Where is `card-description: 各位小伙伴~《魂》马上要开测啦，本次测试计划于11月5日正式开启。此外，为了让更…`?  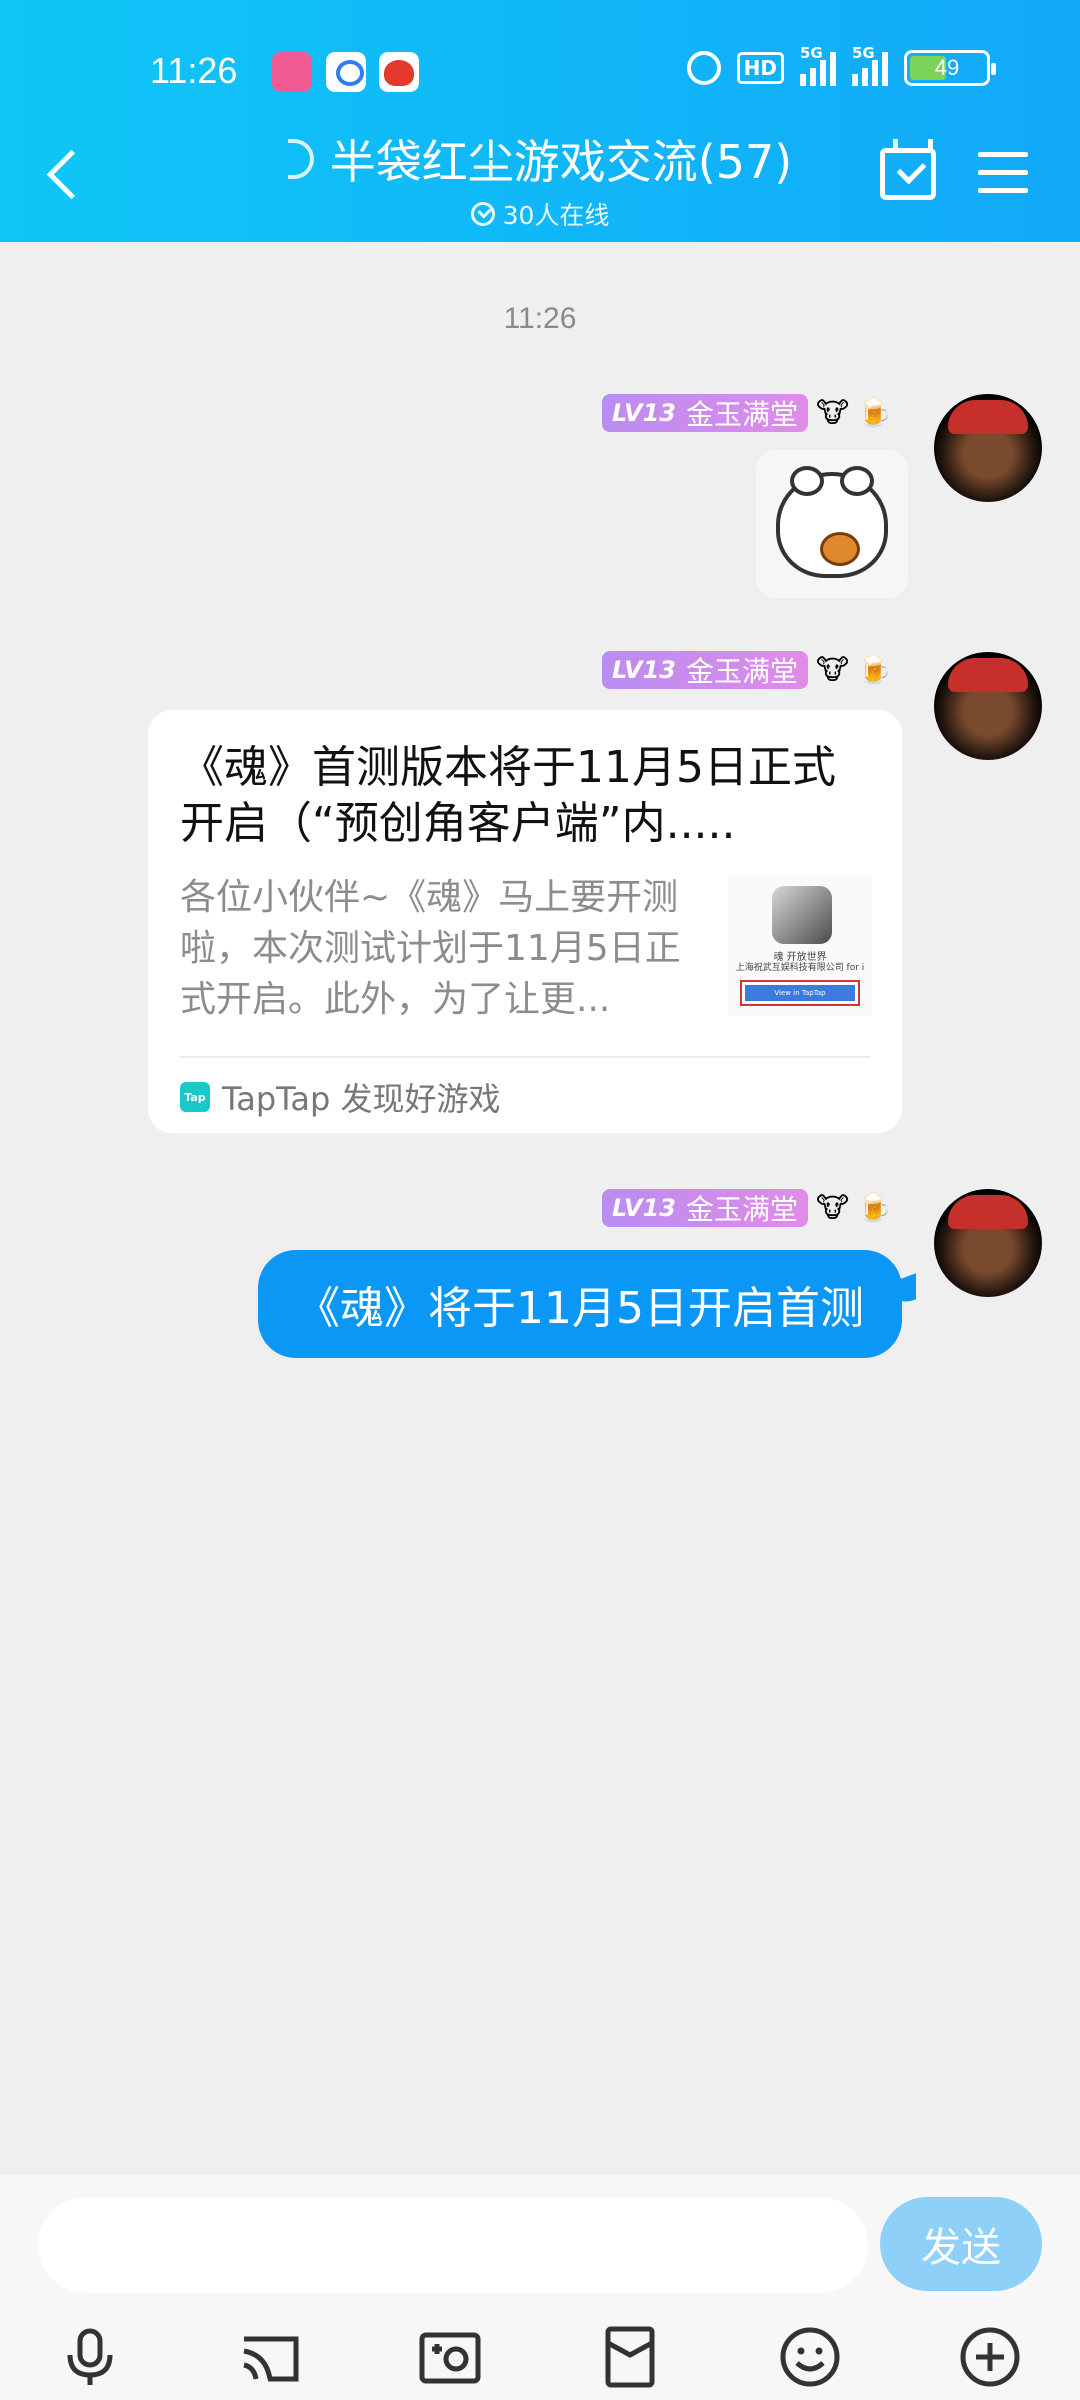 card-description: 各位小伙伴~《魂》马上要开测啦，本次测试计划于11月5日正式开启。此外，为了让更… is located at coordinates (430, 948).